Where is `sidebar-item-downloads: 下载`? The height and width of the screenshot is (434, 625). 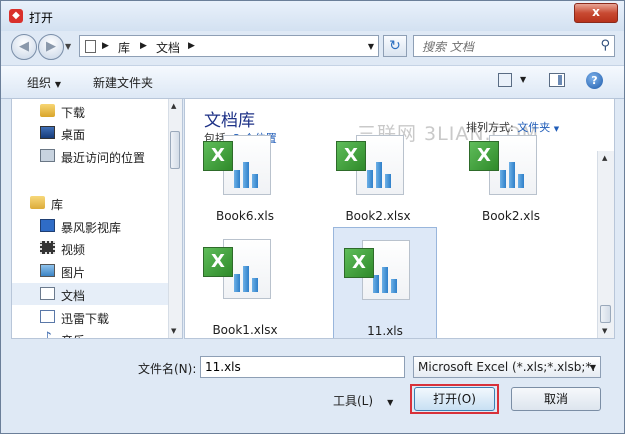
sidebar-item-downloads: 下载 is located at coordinates (91, 111).